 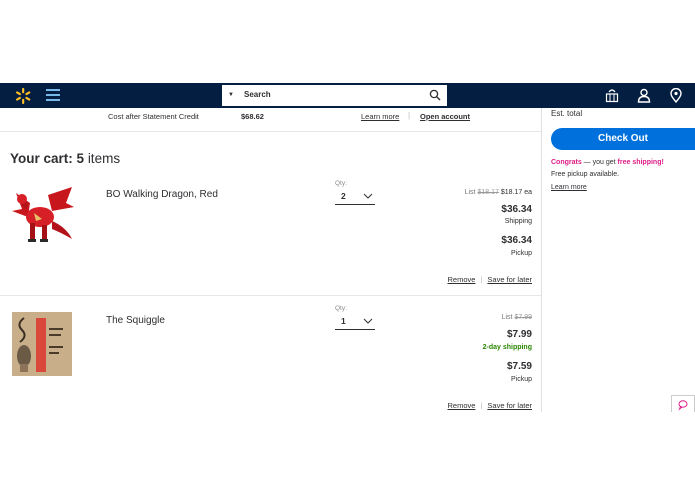 I want to click on product-image-book, so click(x=42, y=344).